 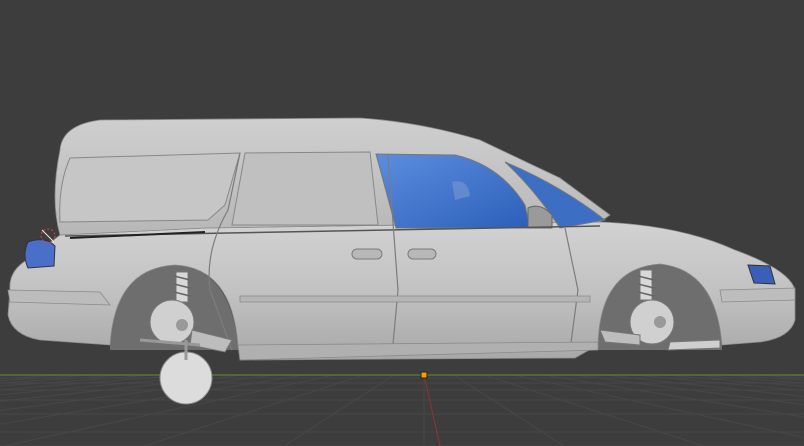 What do you see at coordinates (415, 299) in the screenshot?
I see `side-molding` at bounding box center [415, 299].